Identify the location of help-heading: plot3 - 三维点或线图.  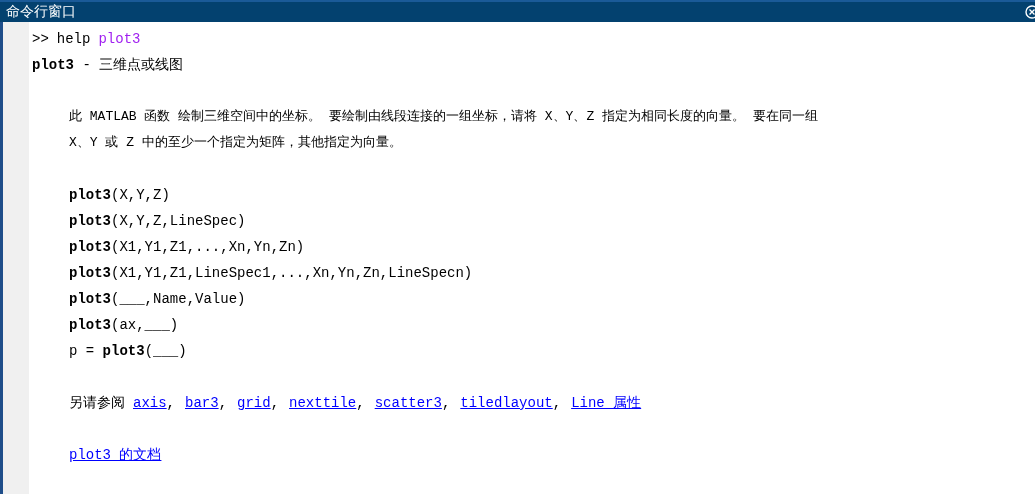
(108, 65).